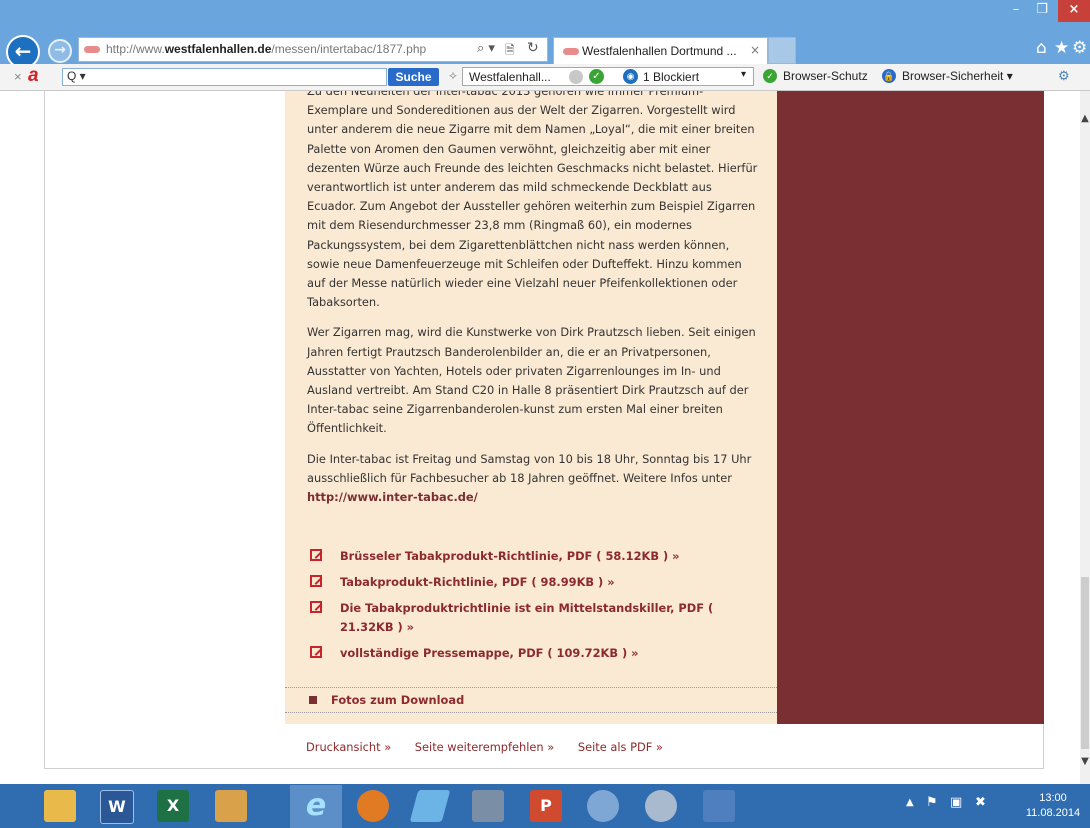 This screenshot has height=828, width=1090. Describe the element at coordinates (1053, 813) in the screenshot. I see `clock-date: 11.08.2014` at that location.